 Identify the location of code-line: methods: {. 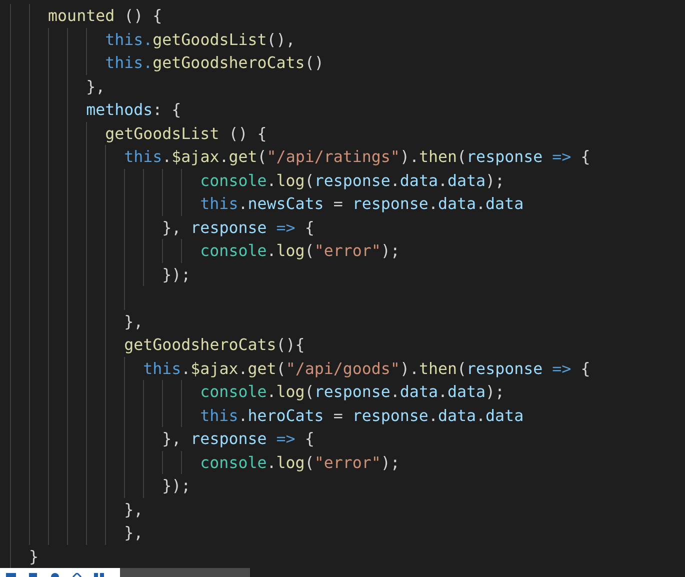
(96, 110).